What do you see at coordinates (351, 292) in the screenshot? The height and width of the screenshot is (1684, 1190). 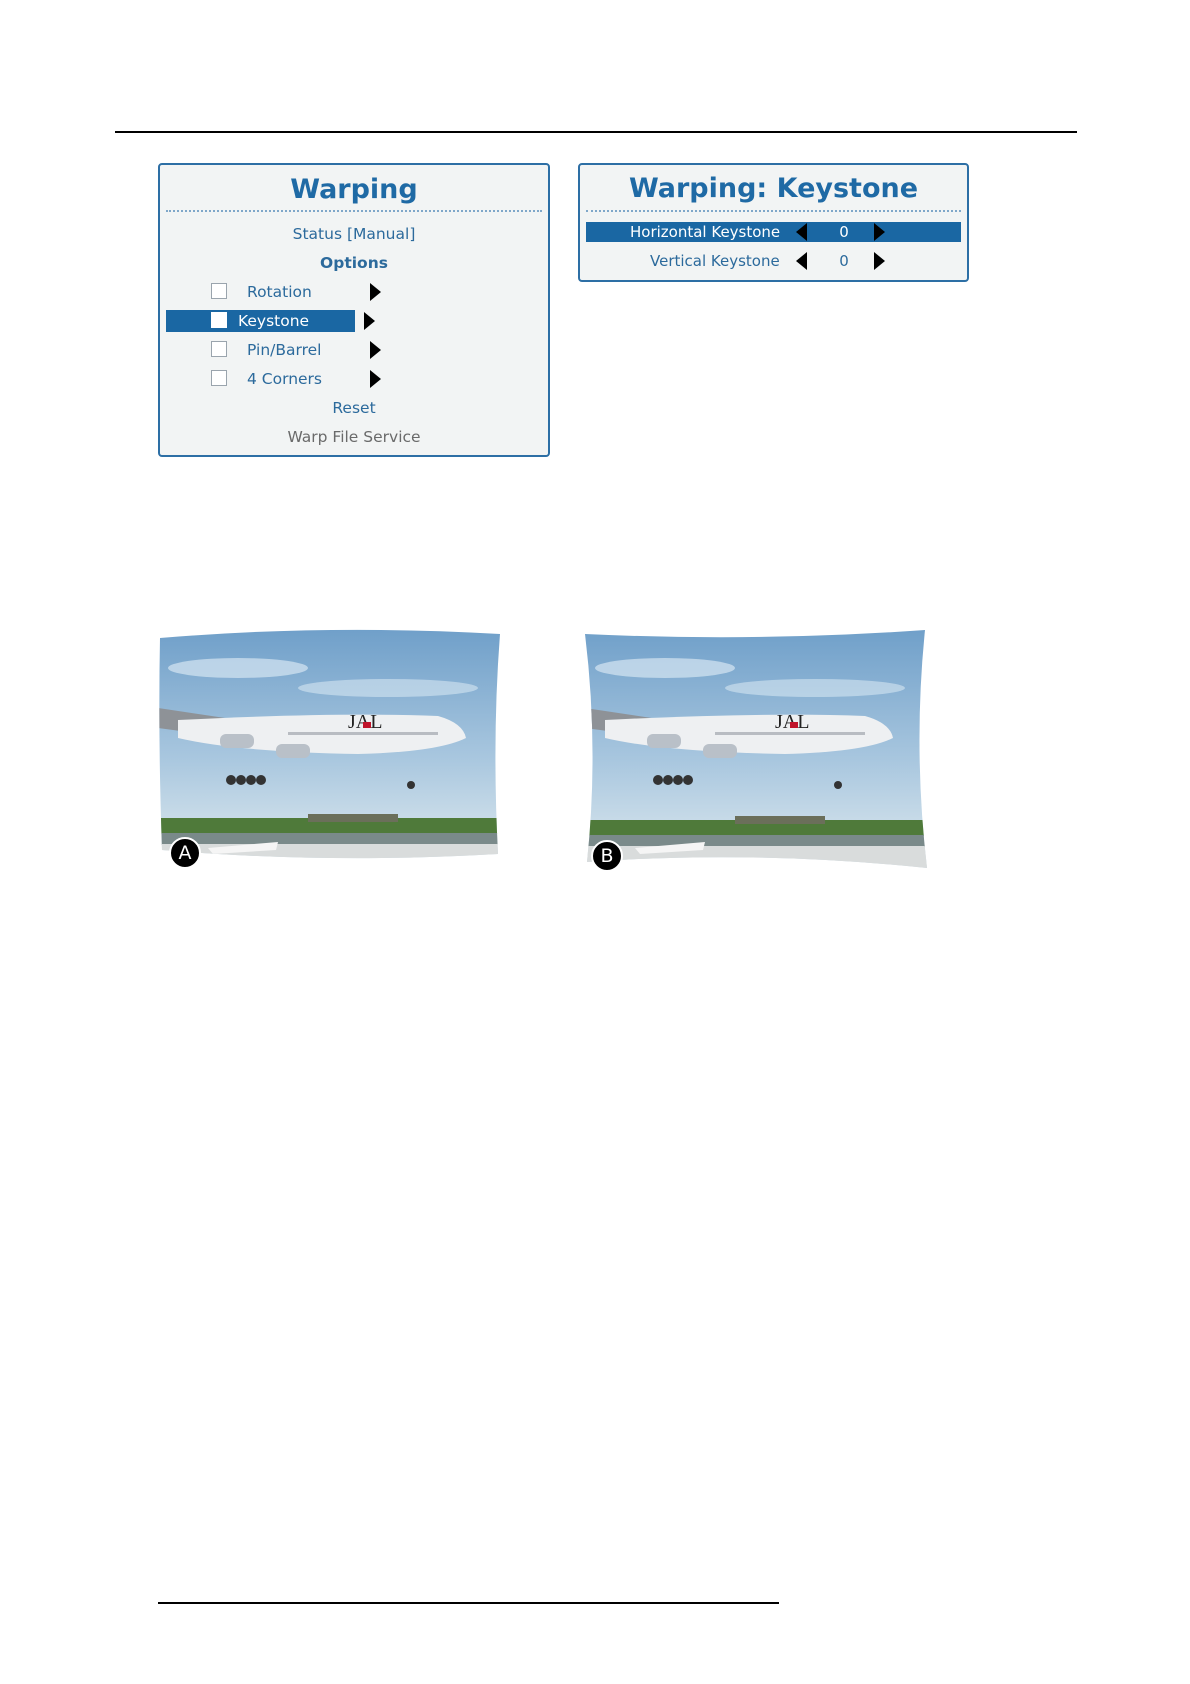 I see `option-rotation: Rotation` at bounding box center [351, 292].